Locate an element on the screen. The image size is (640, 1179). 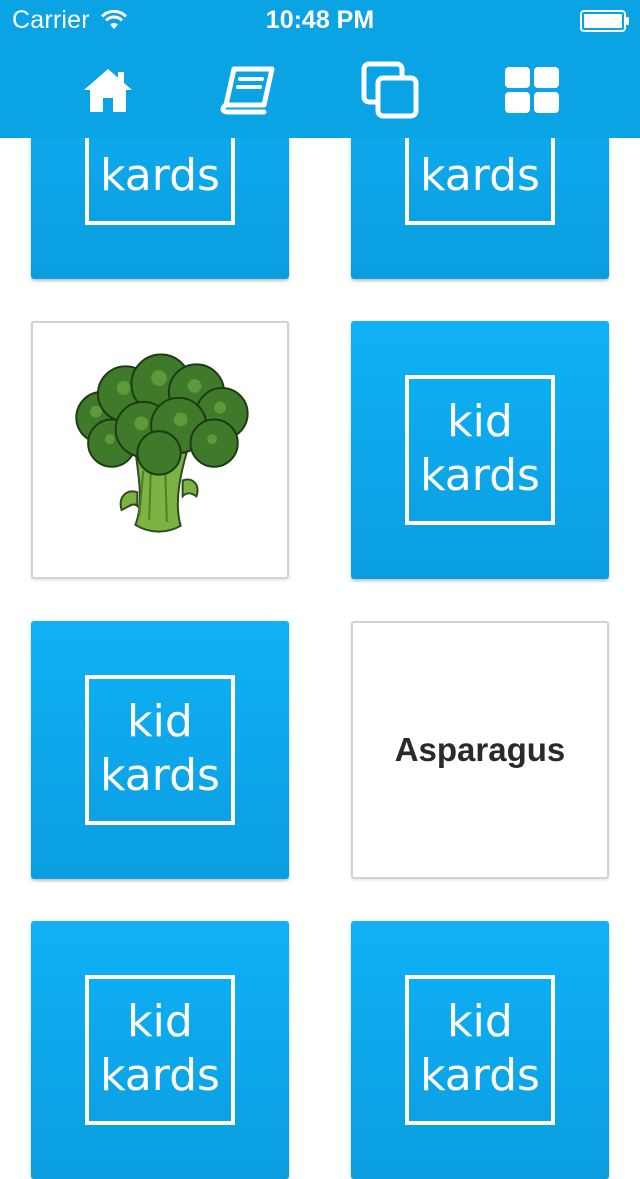
copy-button is located at coordinates (390, 90).